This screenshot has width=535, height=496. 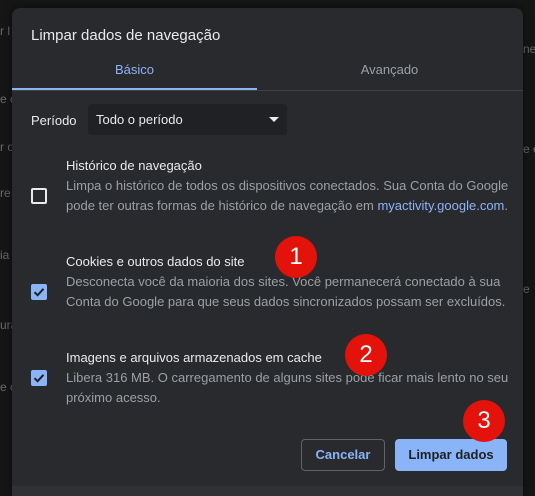 What do you see at coordinates (6, 147) in the screenshot?
I see `background-text-fragment: r o` at bounding box center [6, 147].